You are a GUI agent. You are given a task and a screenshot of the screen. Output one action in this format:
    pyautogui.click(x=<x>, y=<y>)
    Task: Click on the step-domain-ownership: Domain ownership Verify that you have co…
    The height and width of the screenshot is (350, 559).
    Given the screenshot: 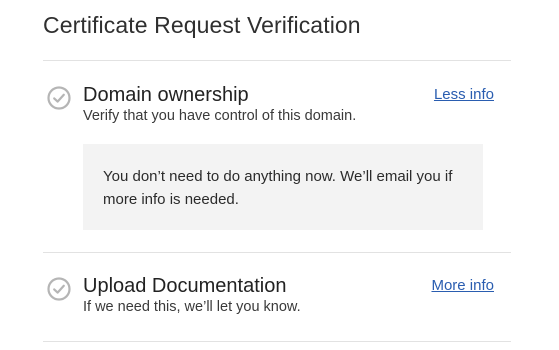 What is the action you would take?
    pyautogui.click(x=277, y=103)
    